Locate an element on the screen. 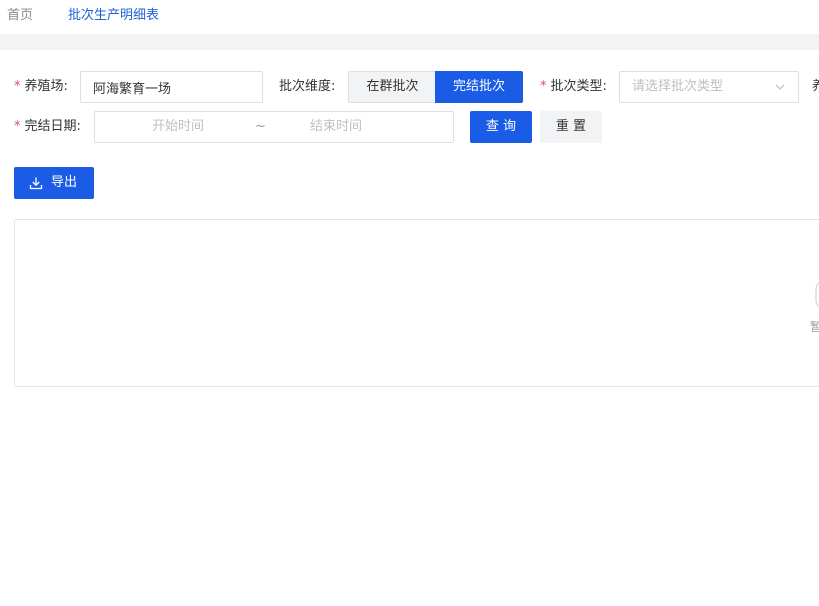  chevron-down-icon is located at coordinates (780, 87).